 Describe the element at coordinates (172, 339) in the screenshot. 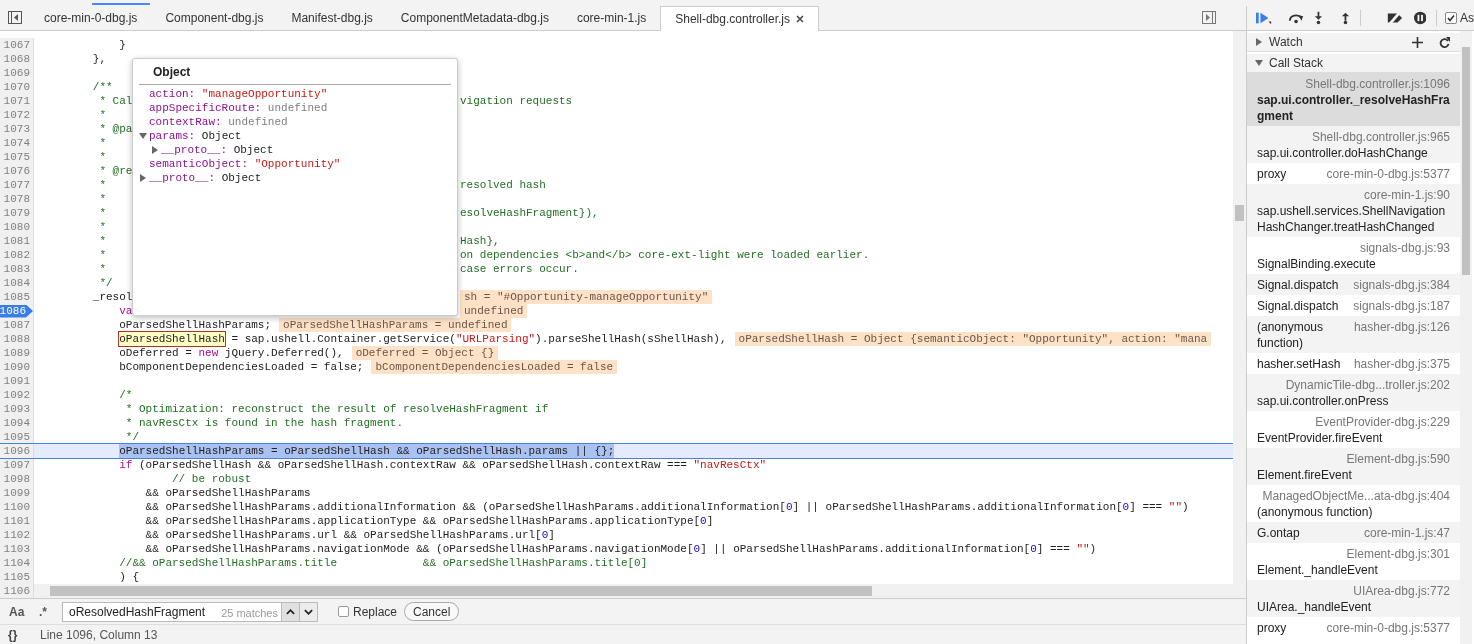

I see `hovered-token: oParsedShellHash` at that location.